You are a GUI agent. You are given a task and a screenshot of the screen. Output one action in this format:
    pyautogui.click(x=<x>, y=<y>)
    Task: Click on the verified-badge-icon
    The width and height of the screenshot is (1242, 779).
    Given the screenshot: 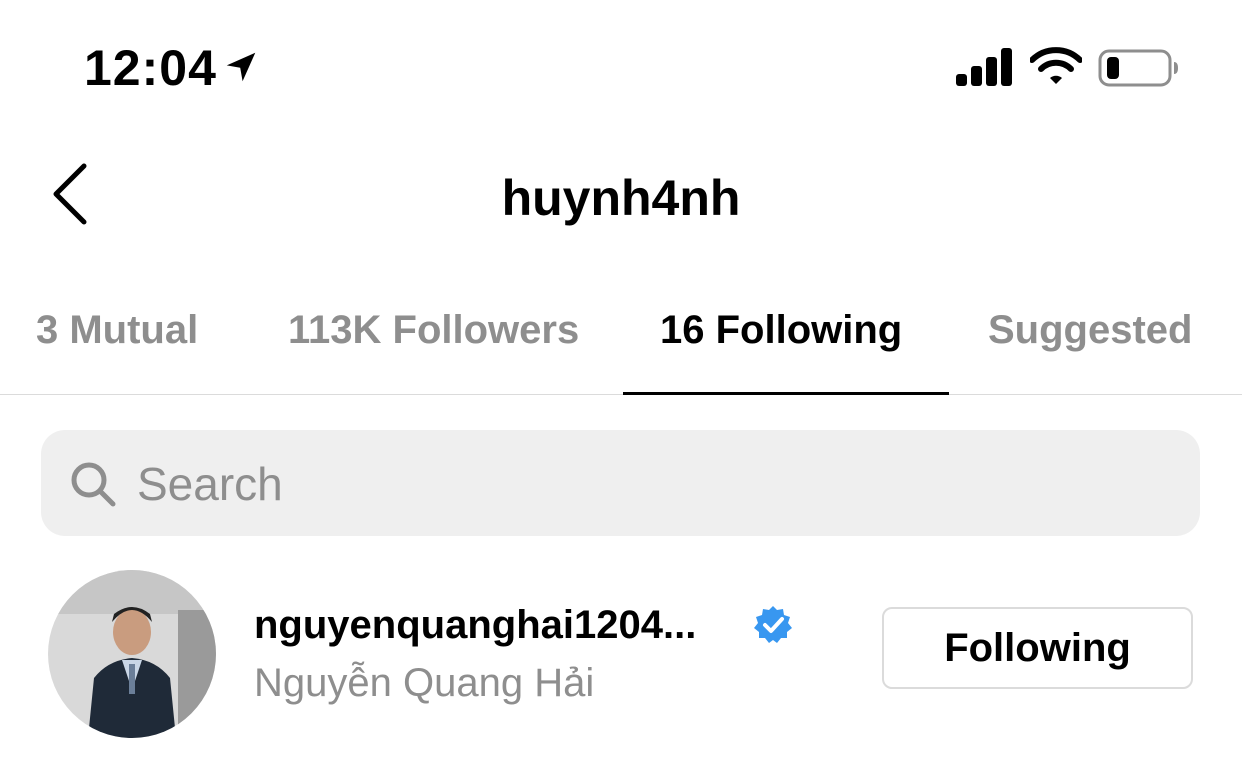 What is the action you would take?
    pyautogui.click(x=773, y=624)
    